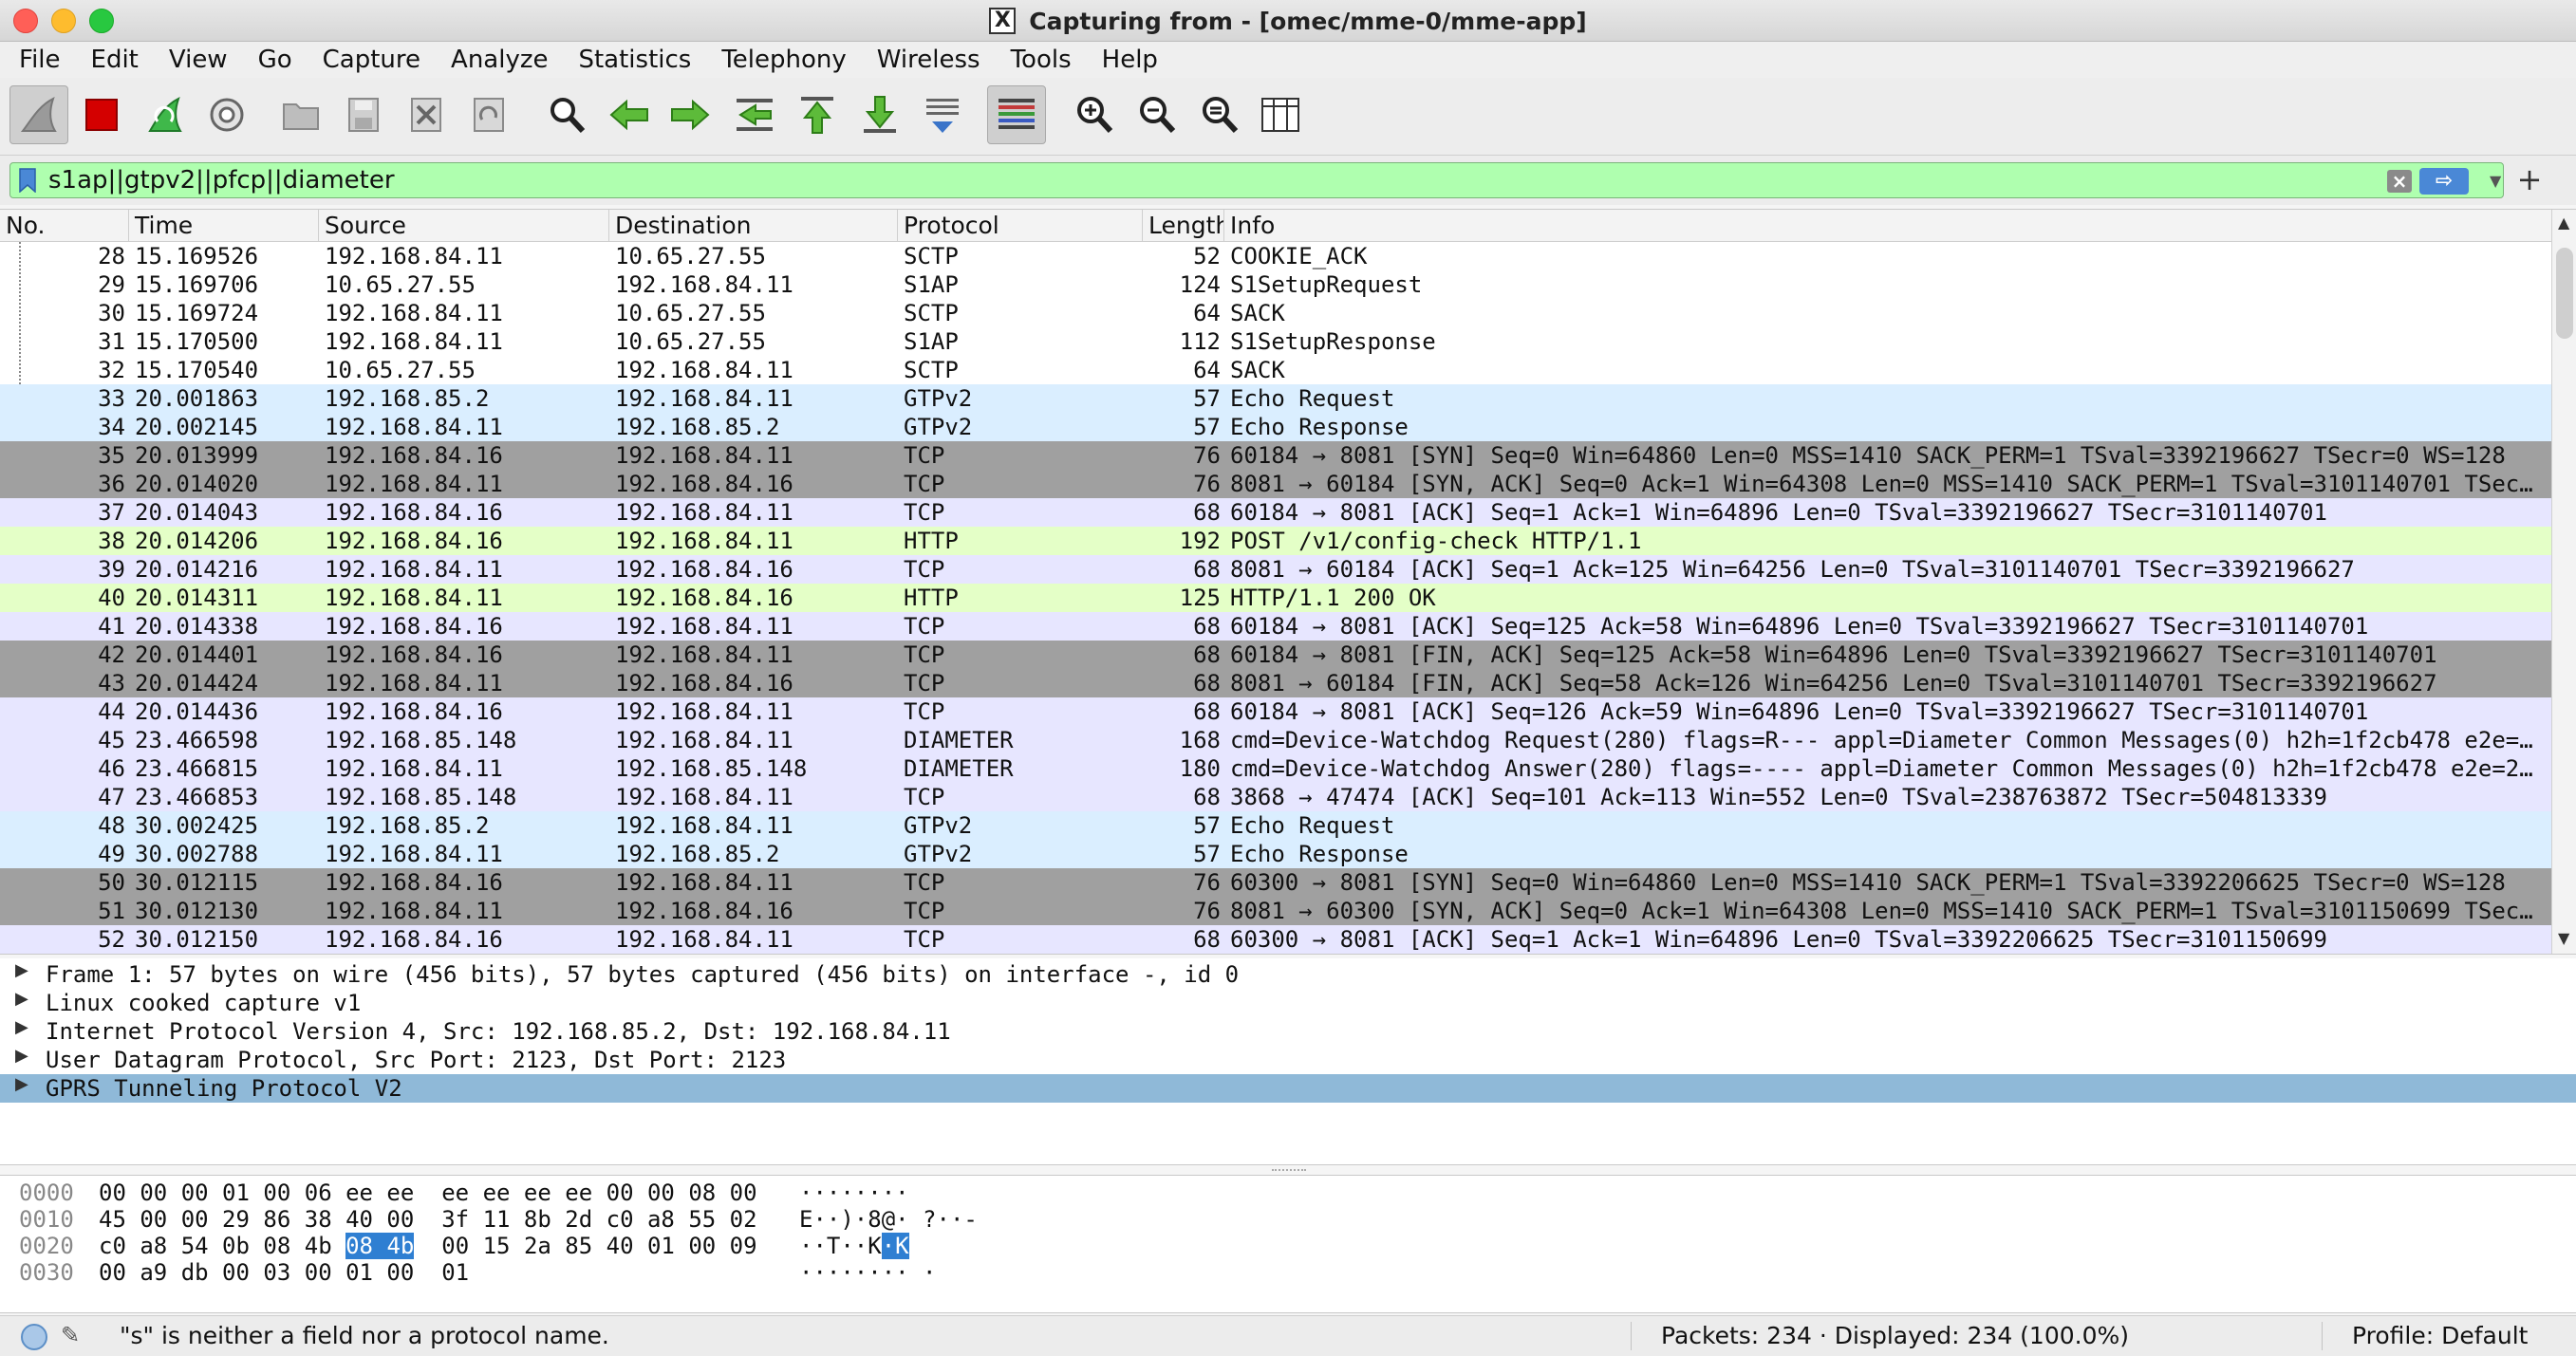  Describe the element at coordinates (942, 114) in the screenshot. I see `autoscroll-icon` at that location.